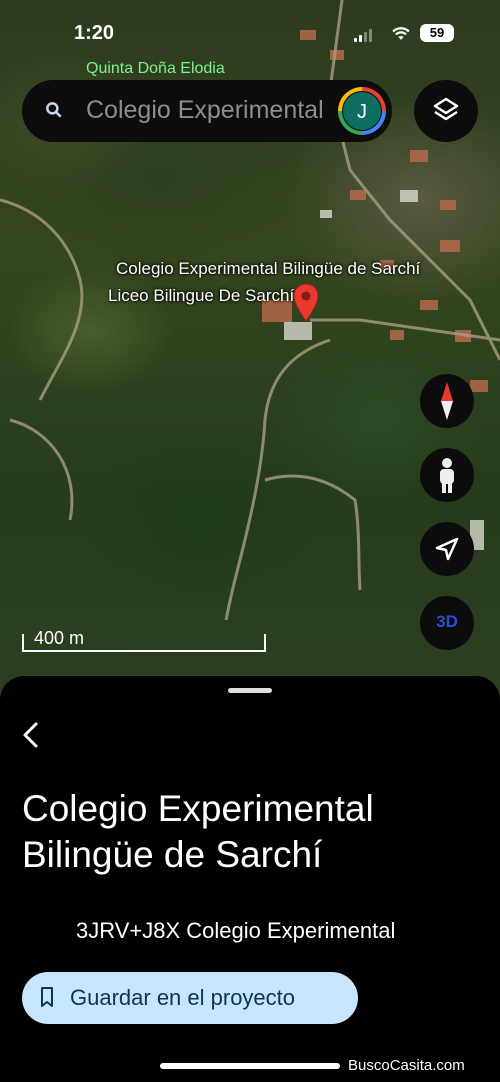  What do you see at coordinates (31, 735) in the screenshot?
I see `back-arrow-icon` at bounding box center [31, 735].